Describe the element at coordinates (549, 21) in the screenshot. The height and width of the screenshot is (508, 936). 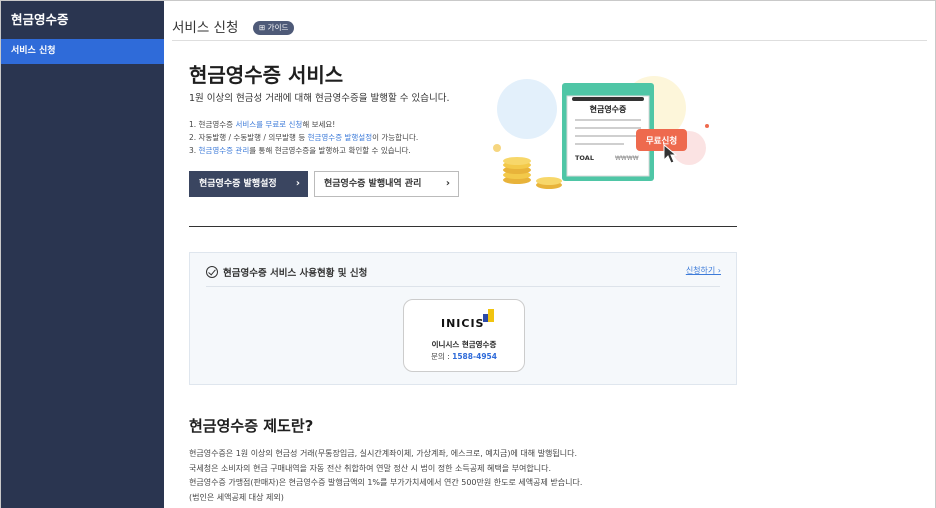
I see `page-header: 서비스 신청 ⊞ 가이드` at that location.